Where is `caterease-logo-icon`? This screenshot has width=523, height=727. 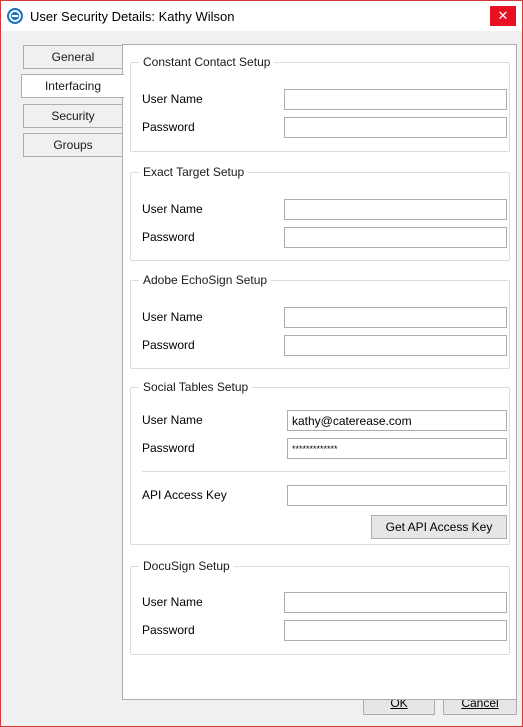
caterease-logo-icon is located at coordinates (15, 16).